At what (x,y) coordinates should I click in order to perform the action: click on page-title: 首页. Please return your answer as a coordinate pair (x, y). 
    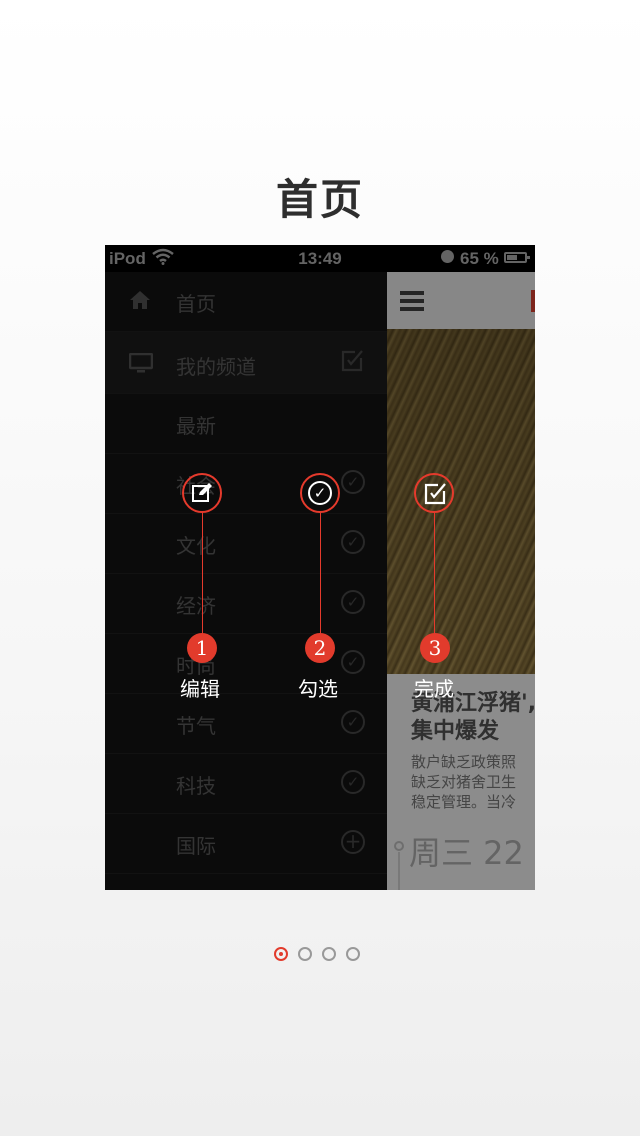
    Looking at the image, I should click on (319, 199).